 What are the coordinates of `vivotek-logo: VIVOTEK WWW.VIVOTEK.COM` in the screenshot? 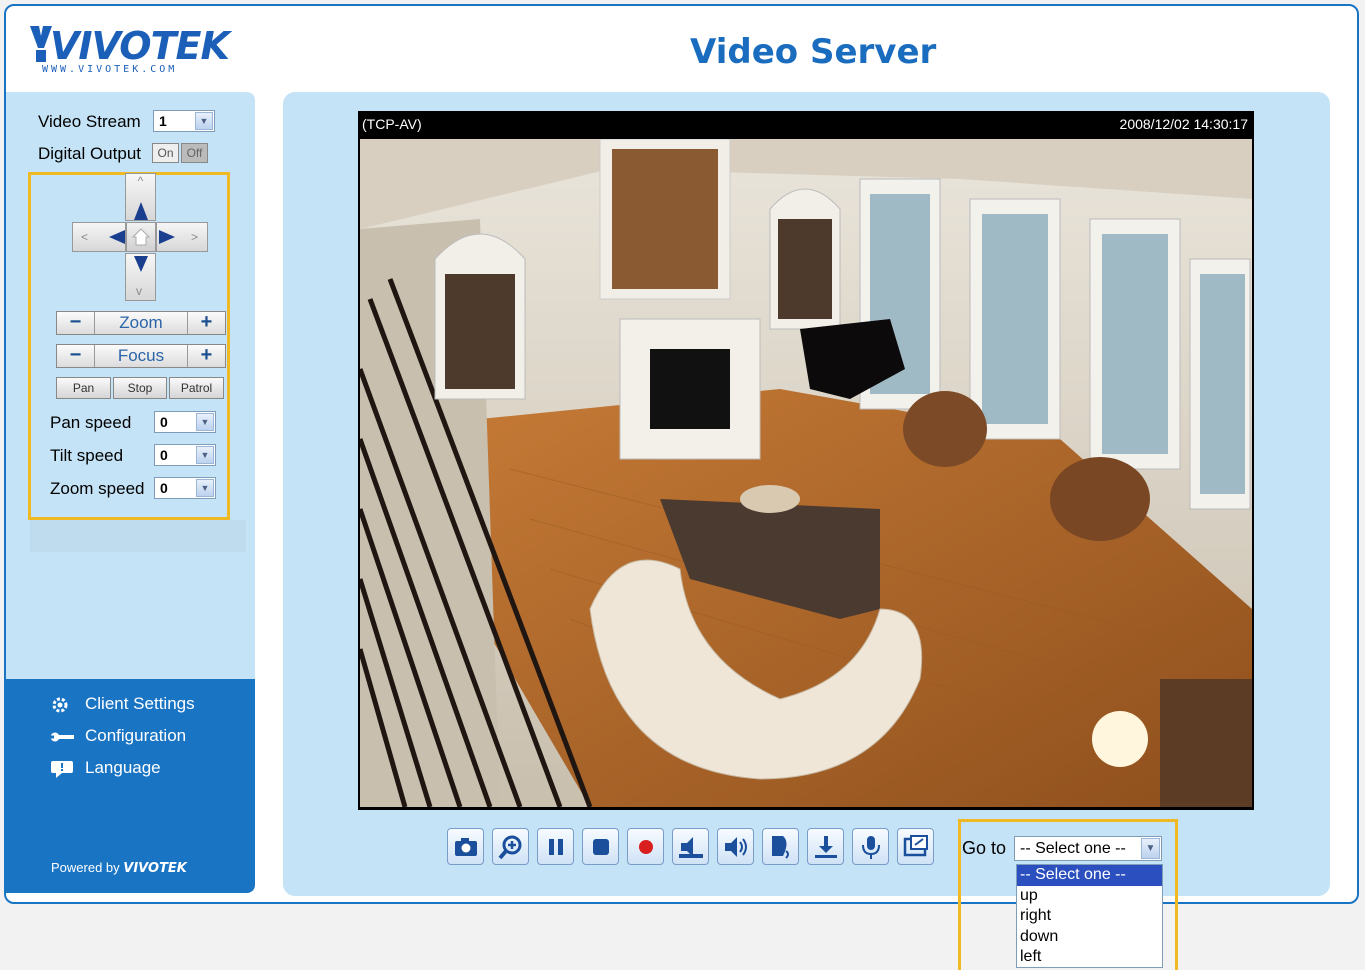 It's located at (130, 52).